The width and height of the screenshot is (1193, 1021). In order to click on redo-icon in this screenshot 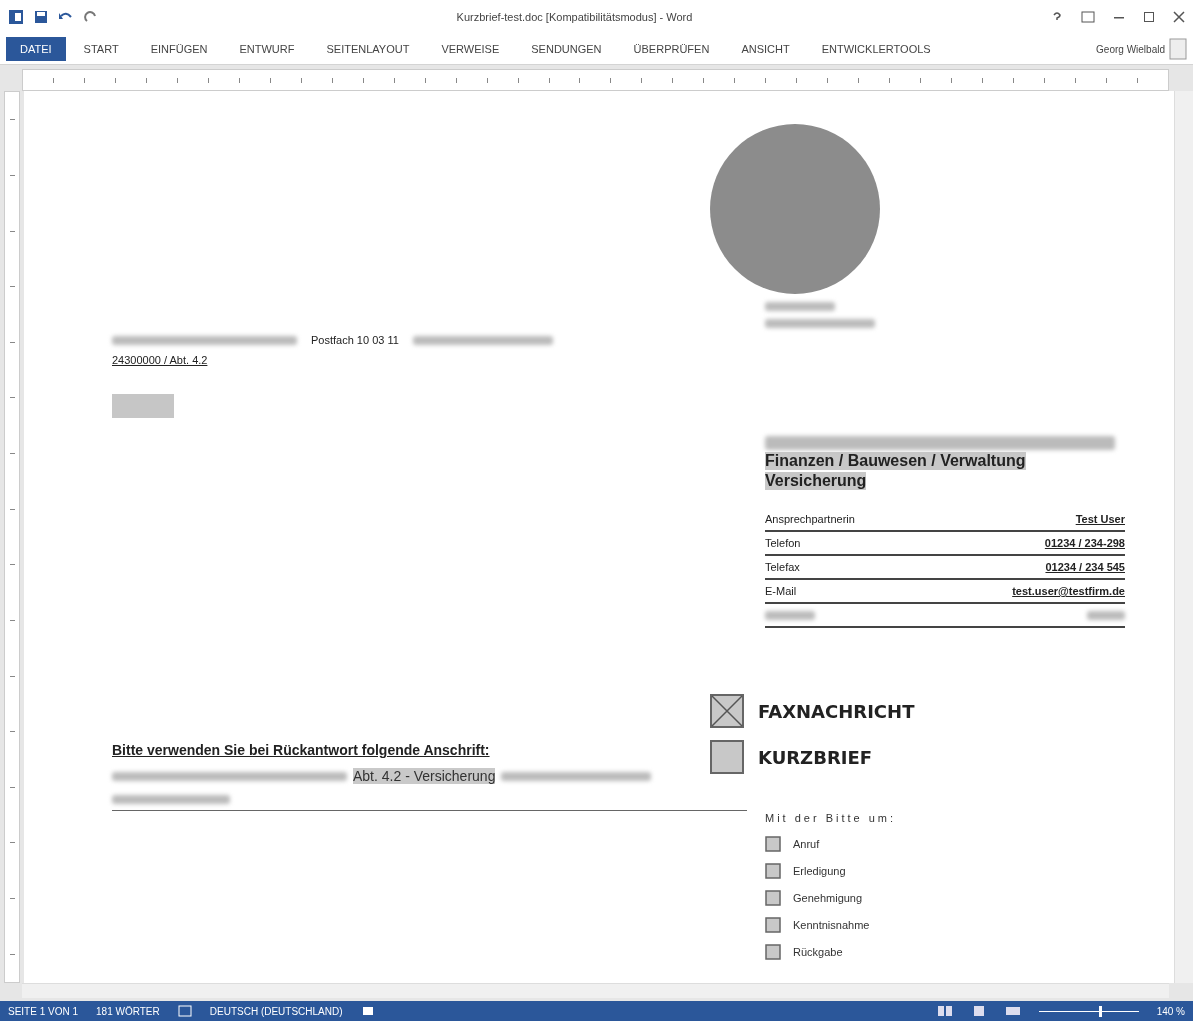, I will do `click(91, 17)`.